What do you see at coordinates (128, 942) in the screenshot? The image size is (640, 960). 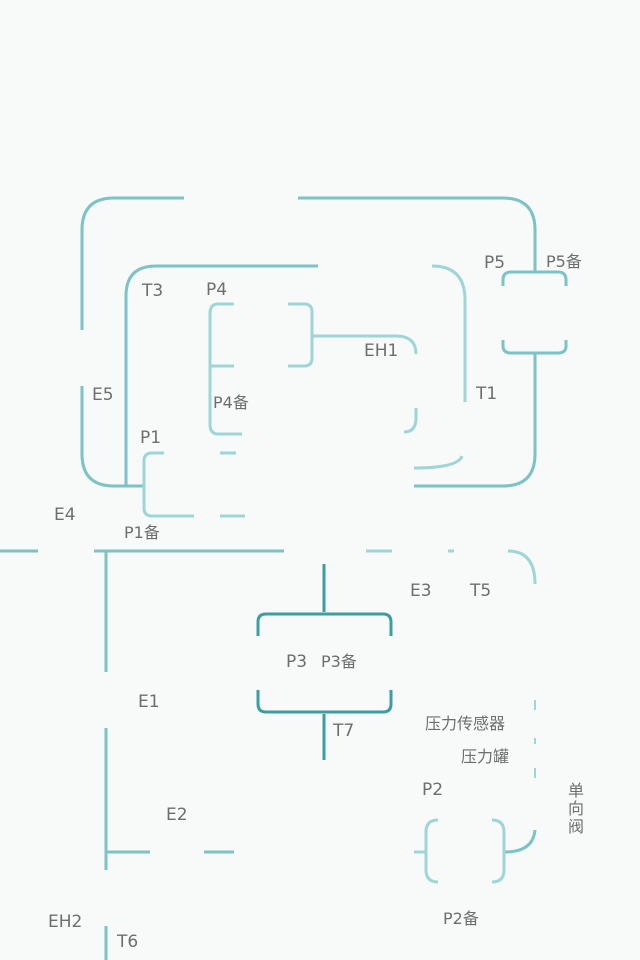 I see `label-t6: T6` at bounding box center [128, 942].